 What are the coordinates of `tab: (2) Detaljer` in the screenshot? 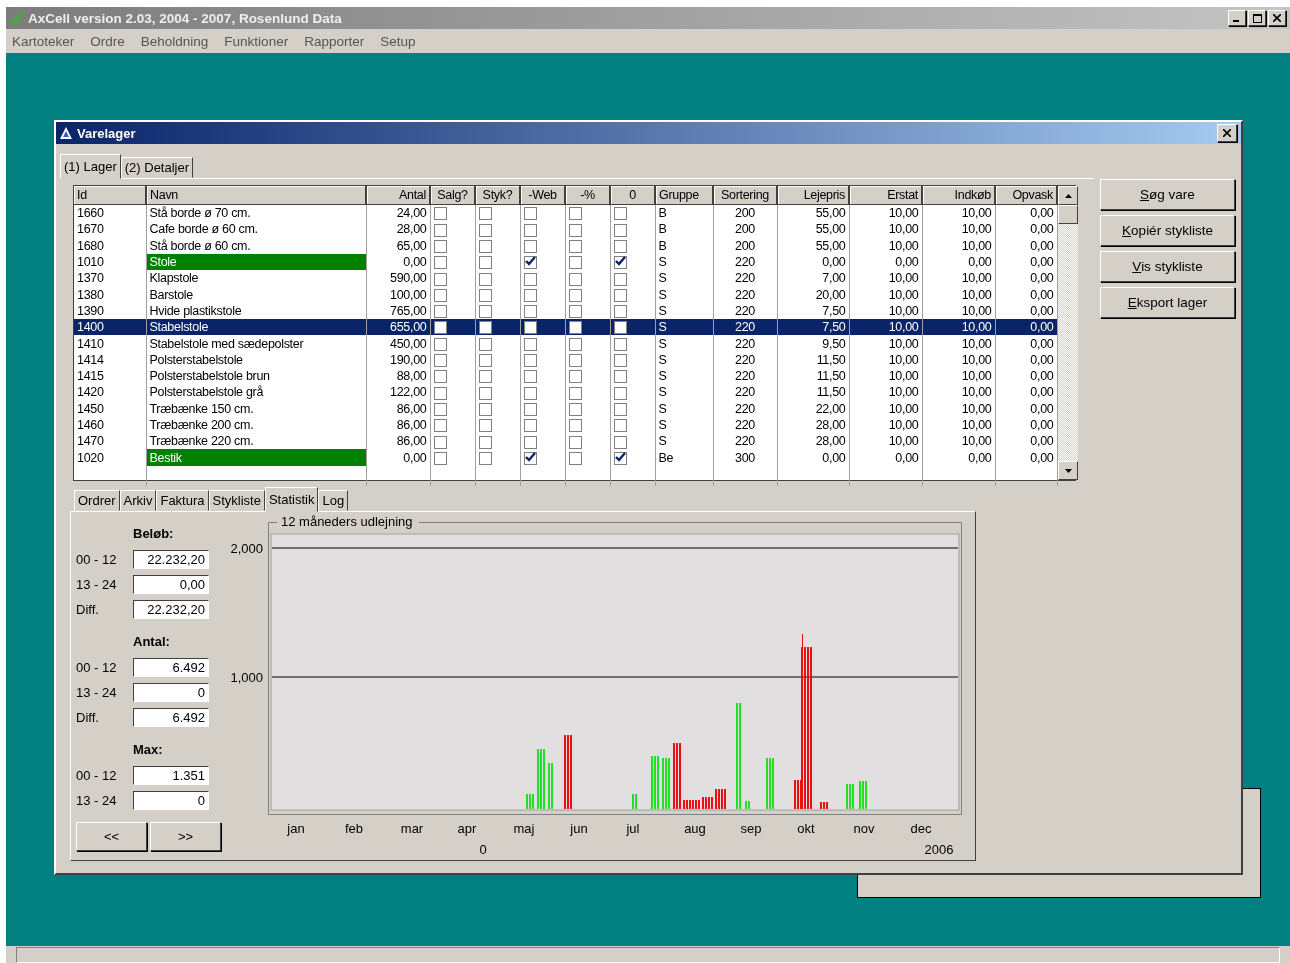 It's located at (157, 167).